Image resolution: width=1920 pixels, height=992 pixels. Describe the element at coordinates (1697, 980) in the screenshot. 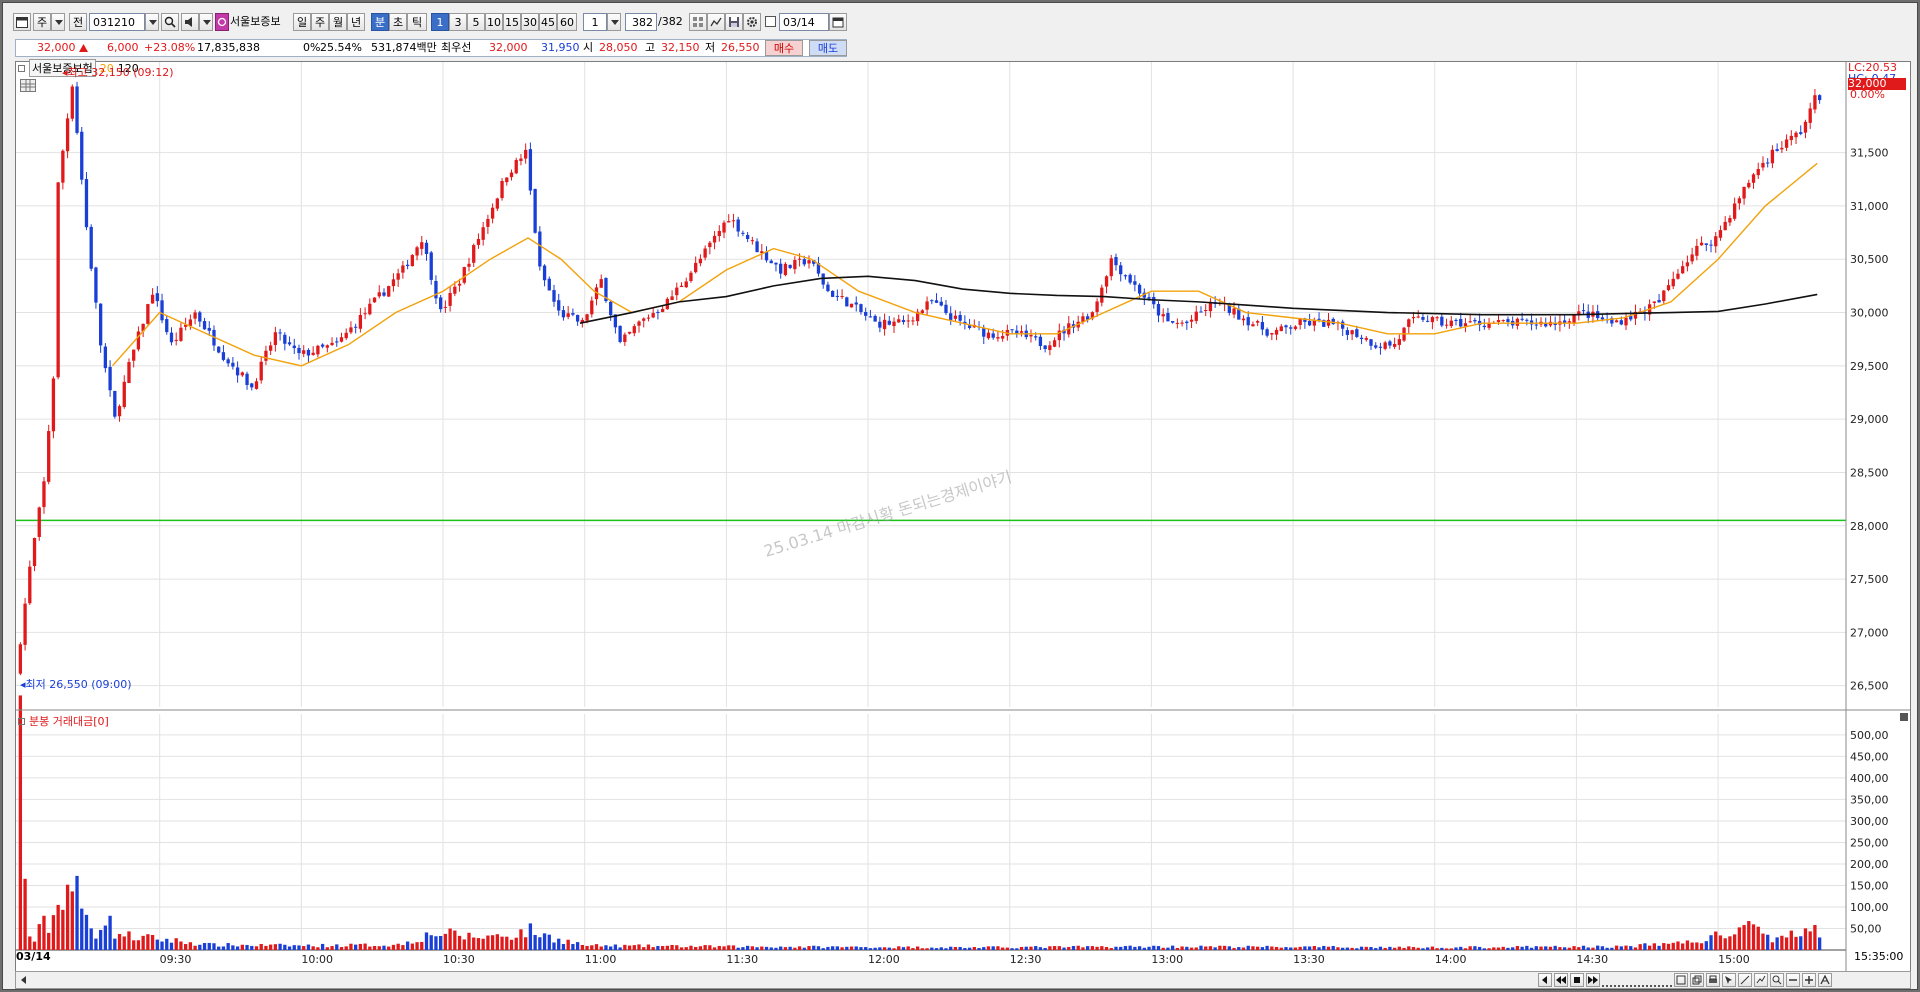

I see `tool-copy-button` at that location.